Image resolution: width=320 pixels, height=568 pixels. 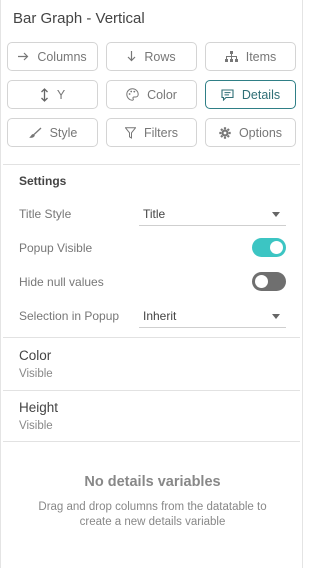 What do you see at coordinates (212, 214) in the screenshot?
I see `title-style-select: Title` at bounding box center [212, 214].